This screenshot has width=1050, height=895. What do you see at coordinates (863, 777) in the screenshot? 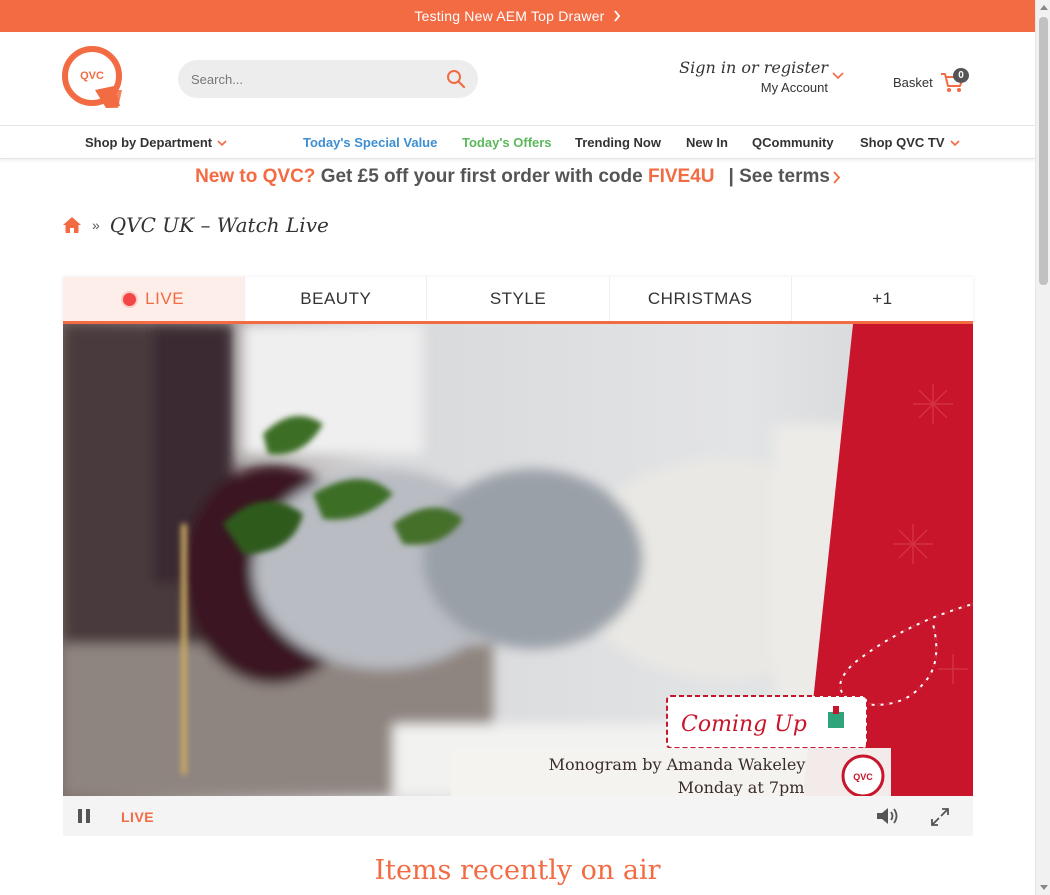
I see `channel-logo-text: QVC` at bounding box center [863, 777].